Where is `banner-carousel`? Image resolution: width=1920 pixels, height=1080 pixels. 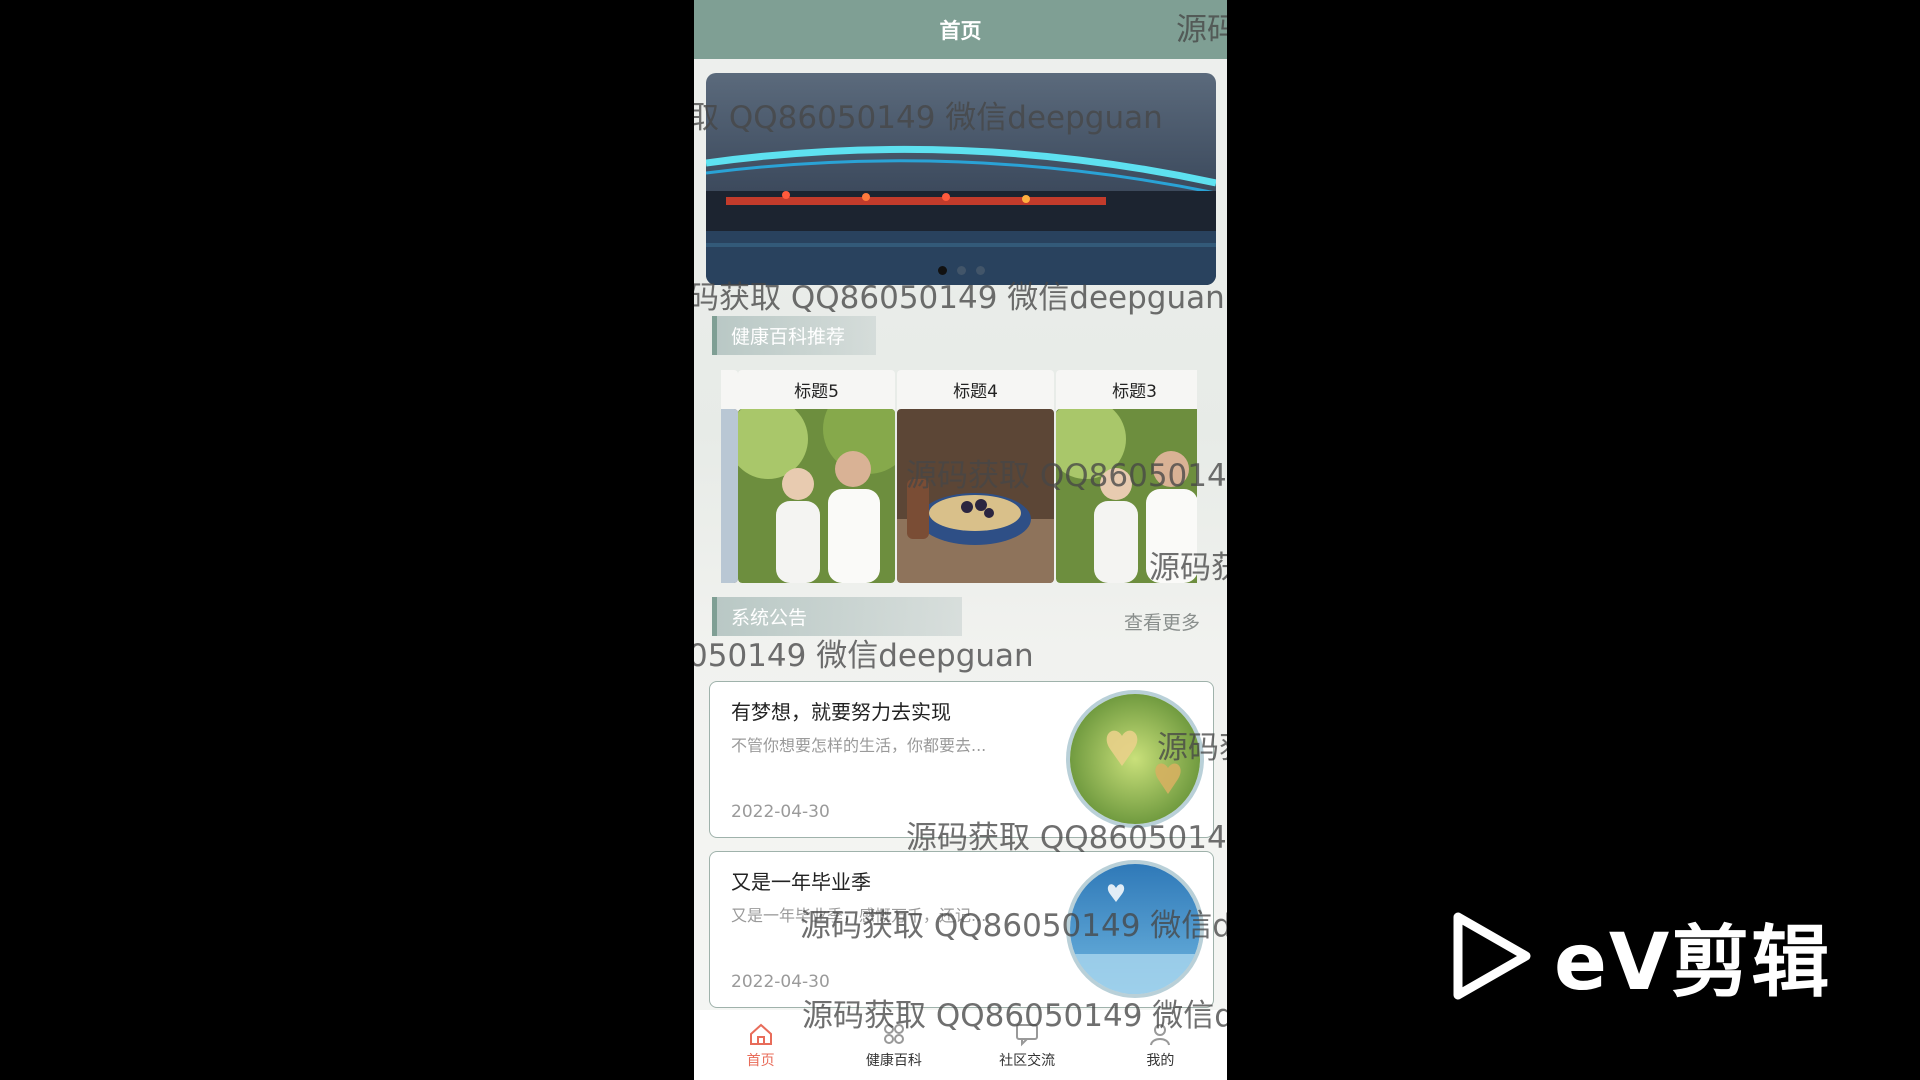 banner-carousel is located at coordinates (961, 179).